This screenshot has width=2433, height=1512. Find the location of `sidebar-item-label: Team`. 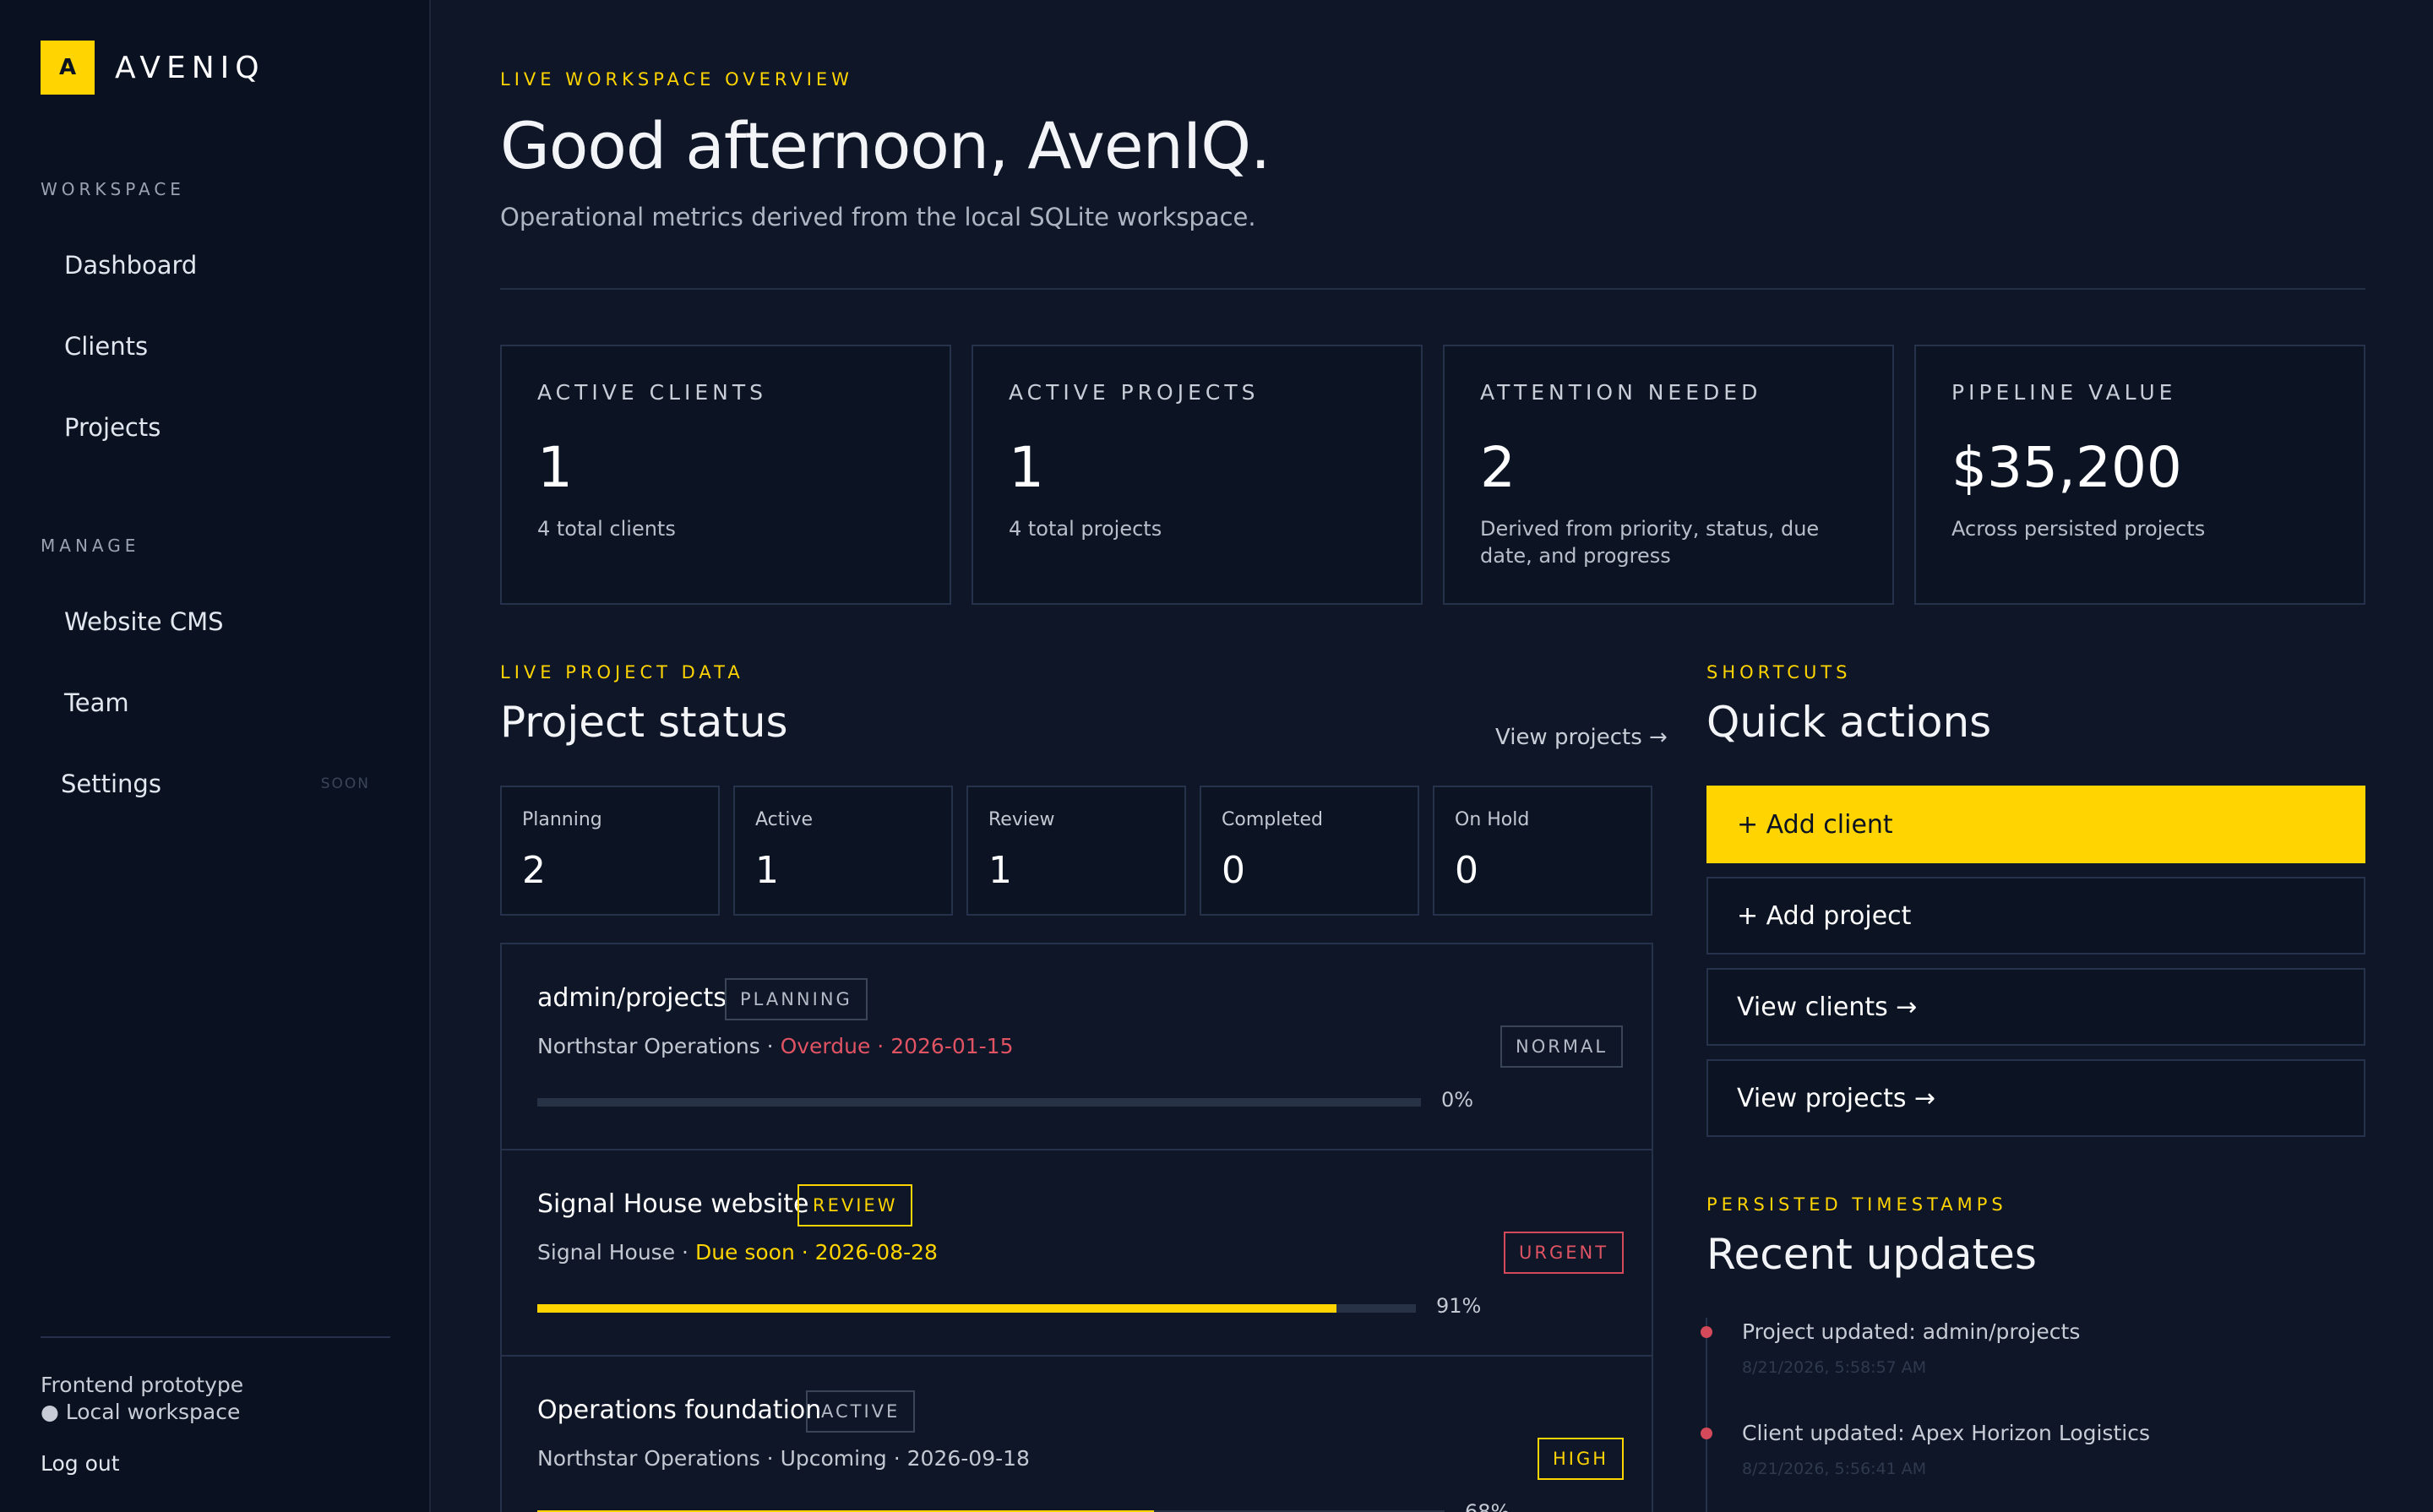

sidebar-item-label: Team is located at coordinates (97, 702).